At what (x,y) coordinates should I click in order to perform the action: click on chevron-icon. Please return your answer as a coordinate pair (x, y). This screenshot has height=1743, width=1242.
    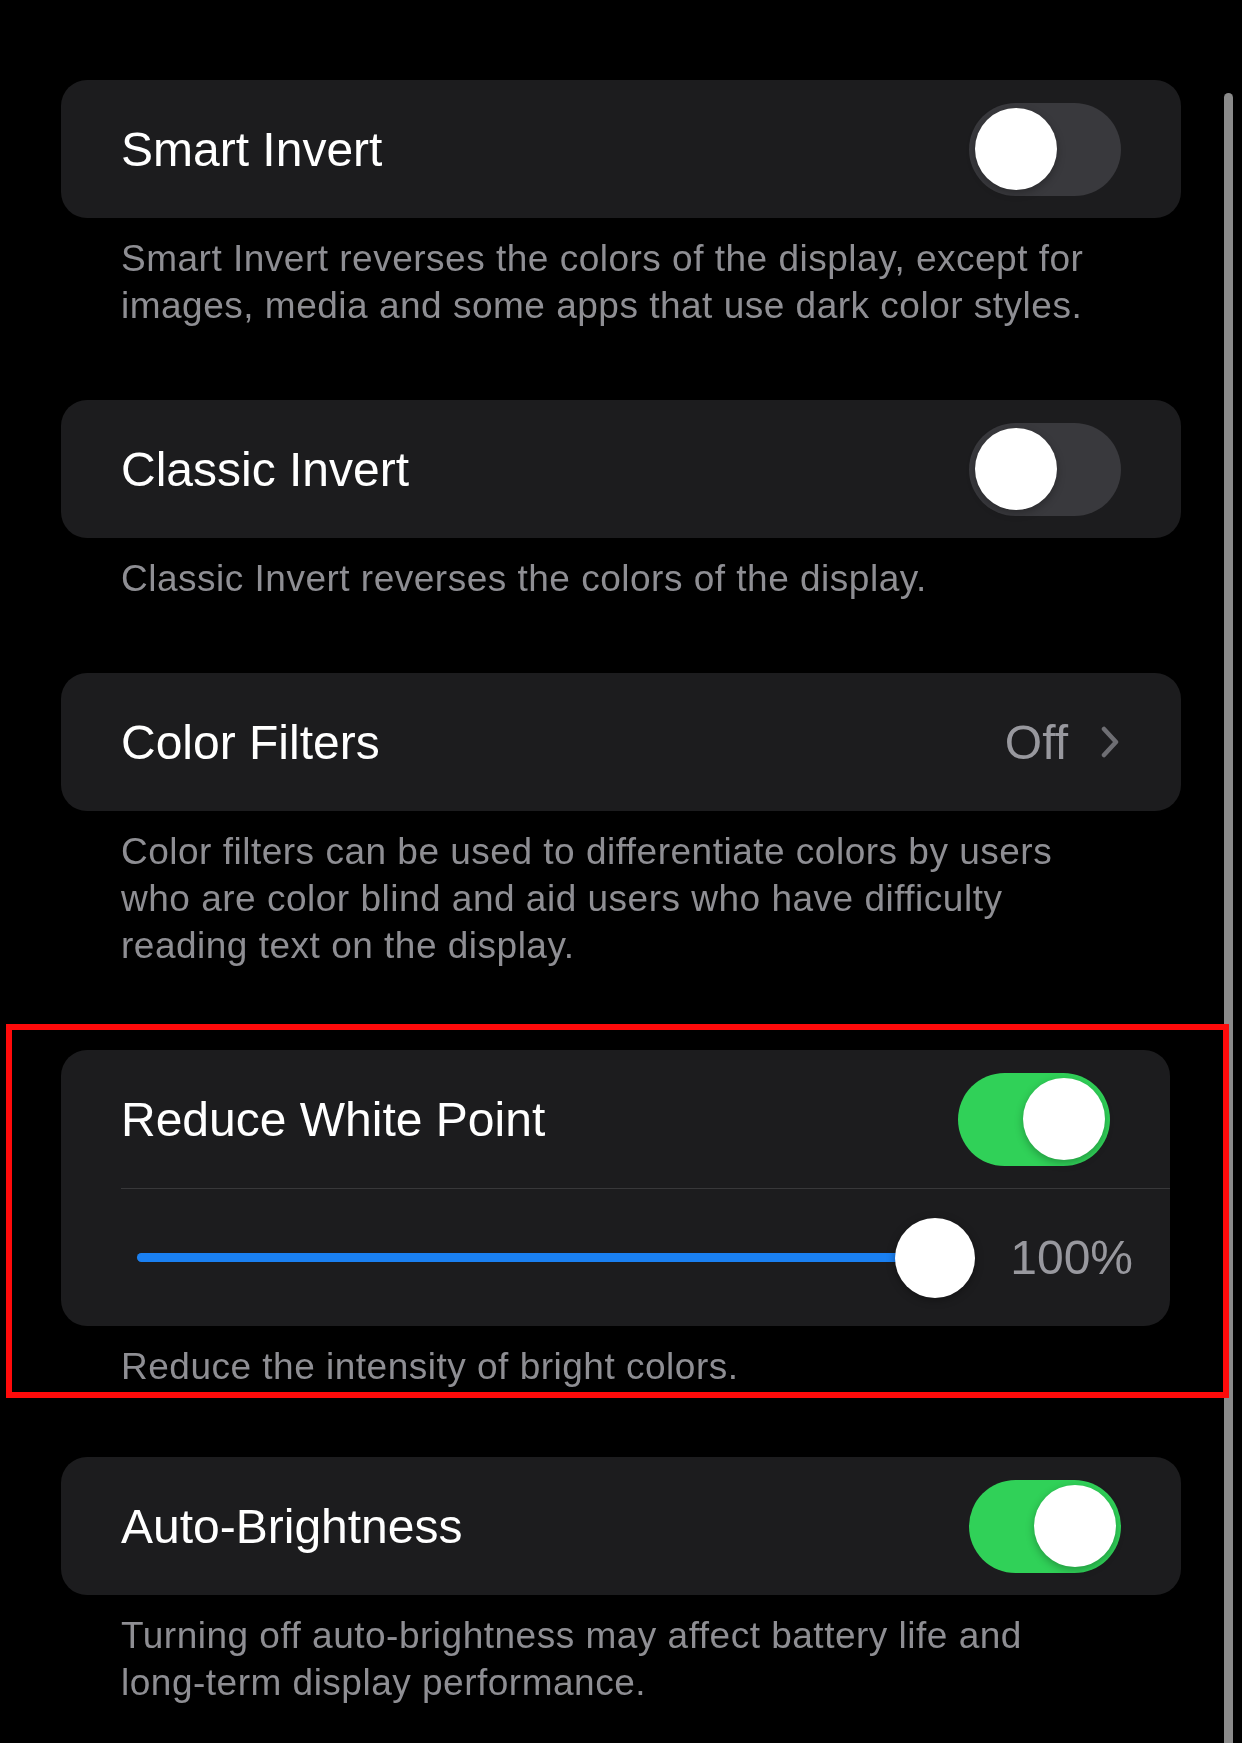
    Looking at the image, I should click on (1110, 742).